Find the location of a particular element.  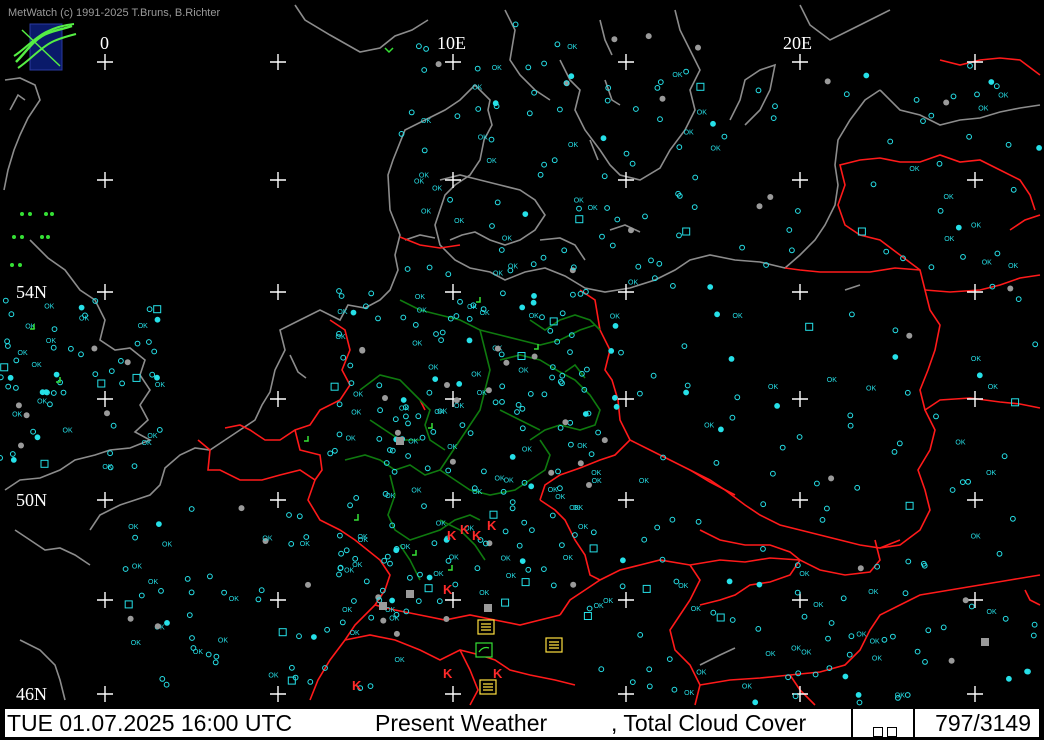

lat-label-50n: 50N is located at coordinates (31, 500).